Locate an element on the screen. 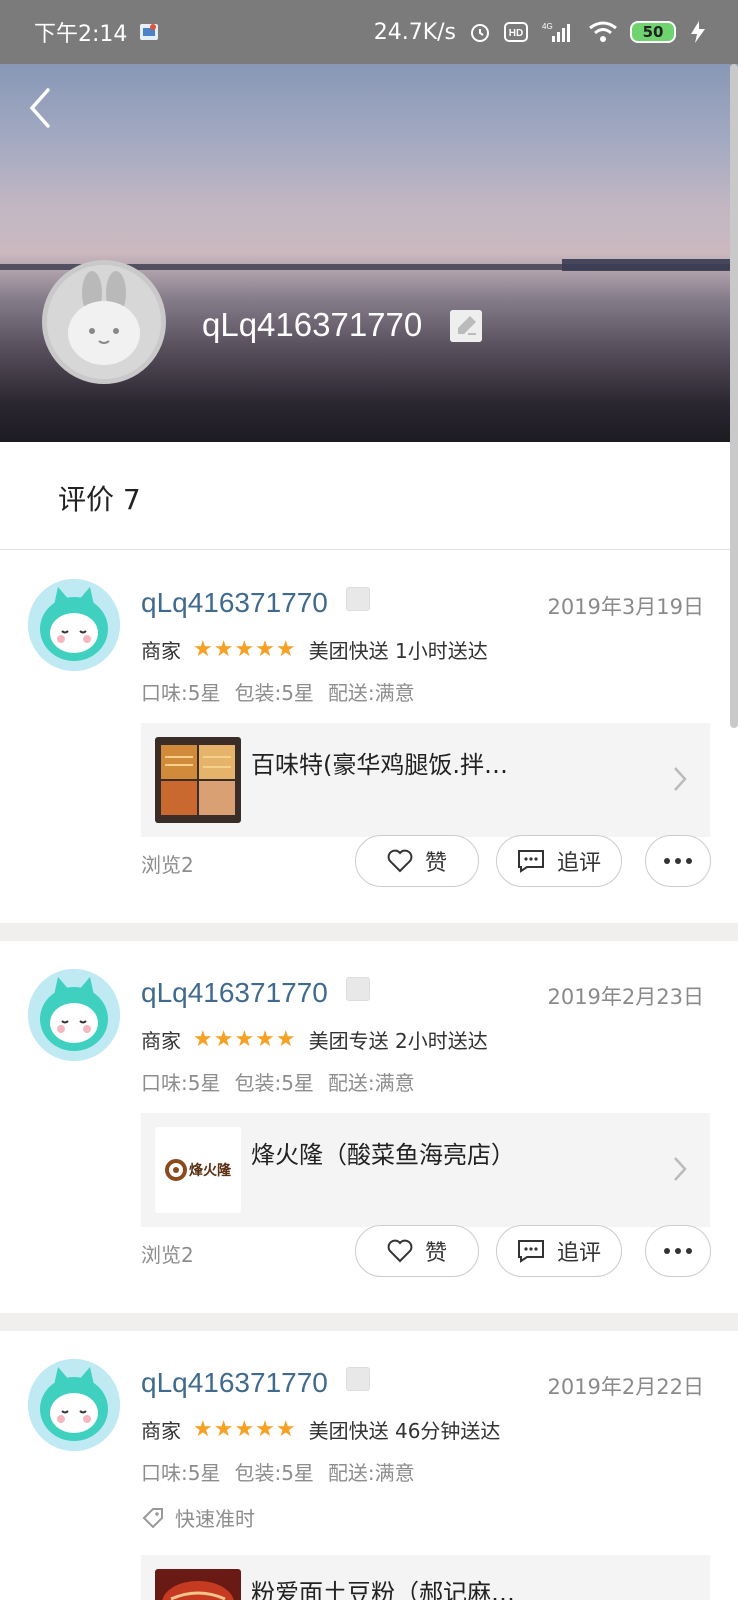 The height and width of the screenshot is (1600, 738). shop-name: 烽火隆（酸菜鱼海亮店） is located at coordinates (383, 1155).